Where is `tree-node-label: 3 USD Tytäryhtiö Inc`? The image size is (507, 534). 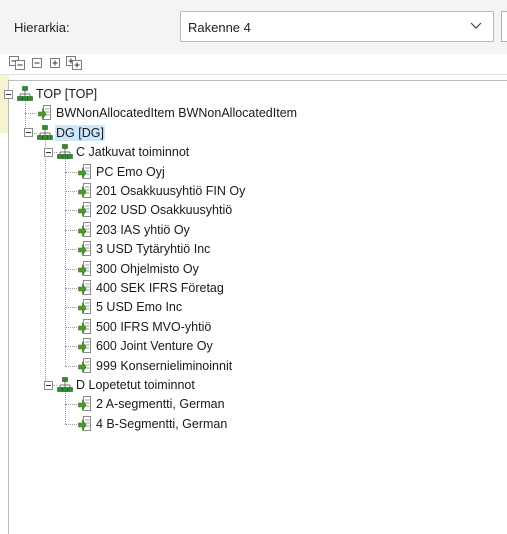
tree-node-label: 3 USD Tytäryhtiö Inc is located at coordinates (153, 249).